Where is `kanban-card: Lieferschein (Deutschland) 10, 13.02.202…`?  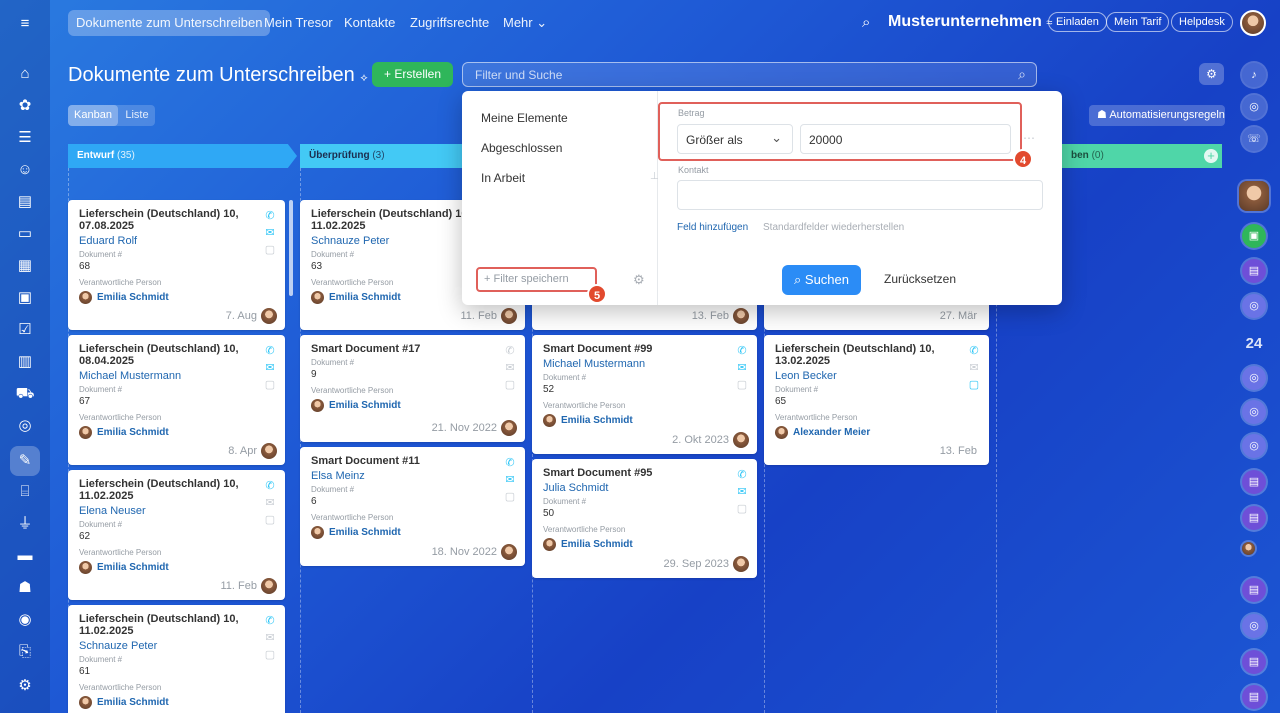 kanban-card: Lieferschein (Deutschland) 10, 13.02.202… is located at coordinates (876, 400).